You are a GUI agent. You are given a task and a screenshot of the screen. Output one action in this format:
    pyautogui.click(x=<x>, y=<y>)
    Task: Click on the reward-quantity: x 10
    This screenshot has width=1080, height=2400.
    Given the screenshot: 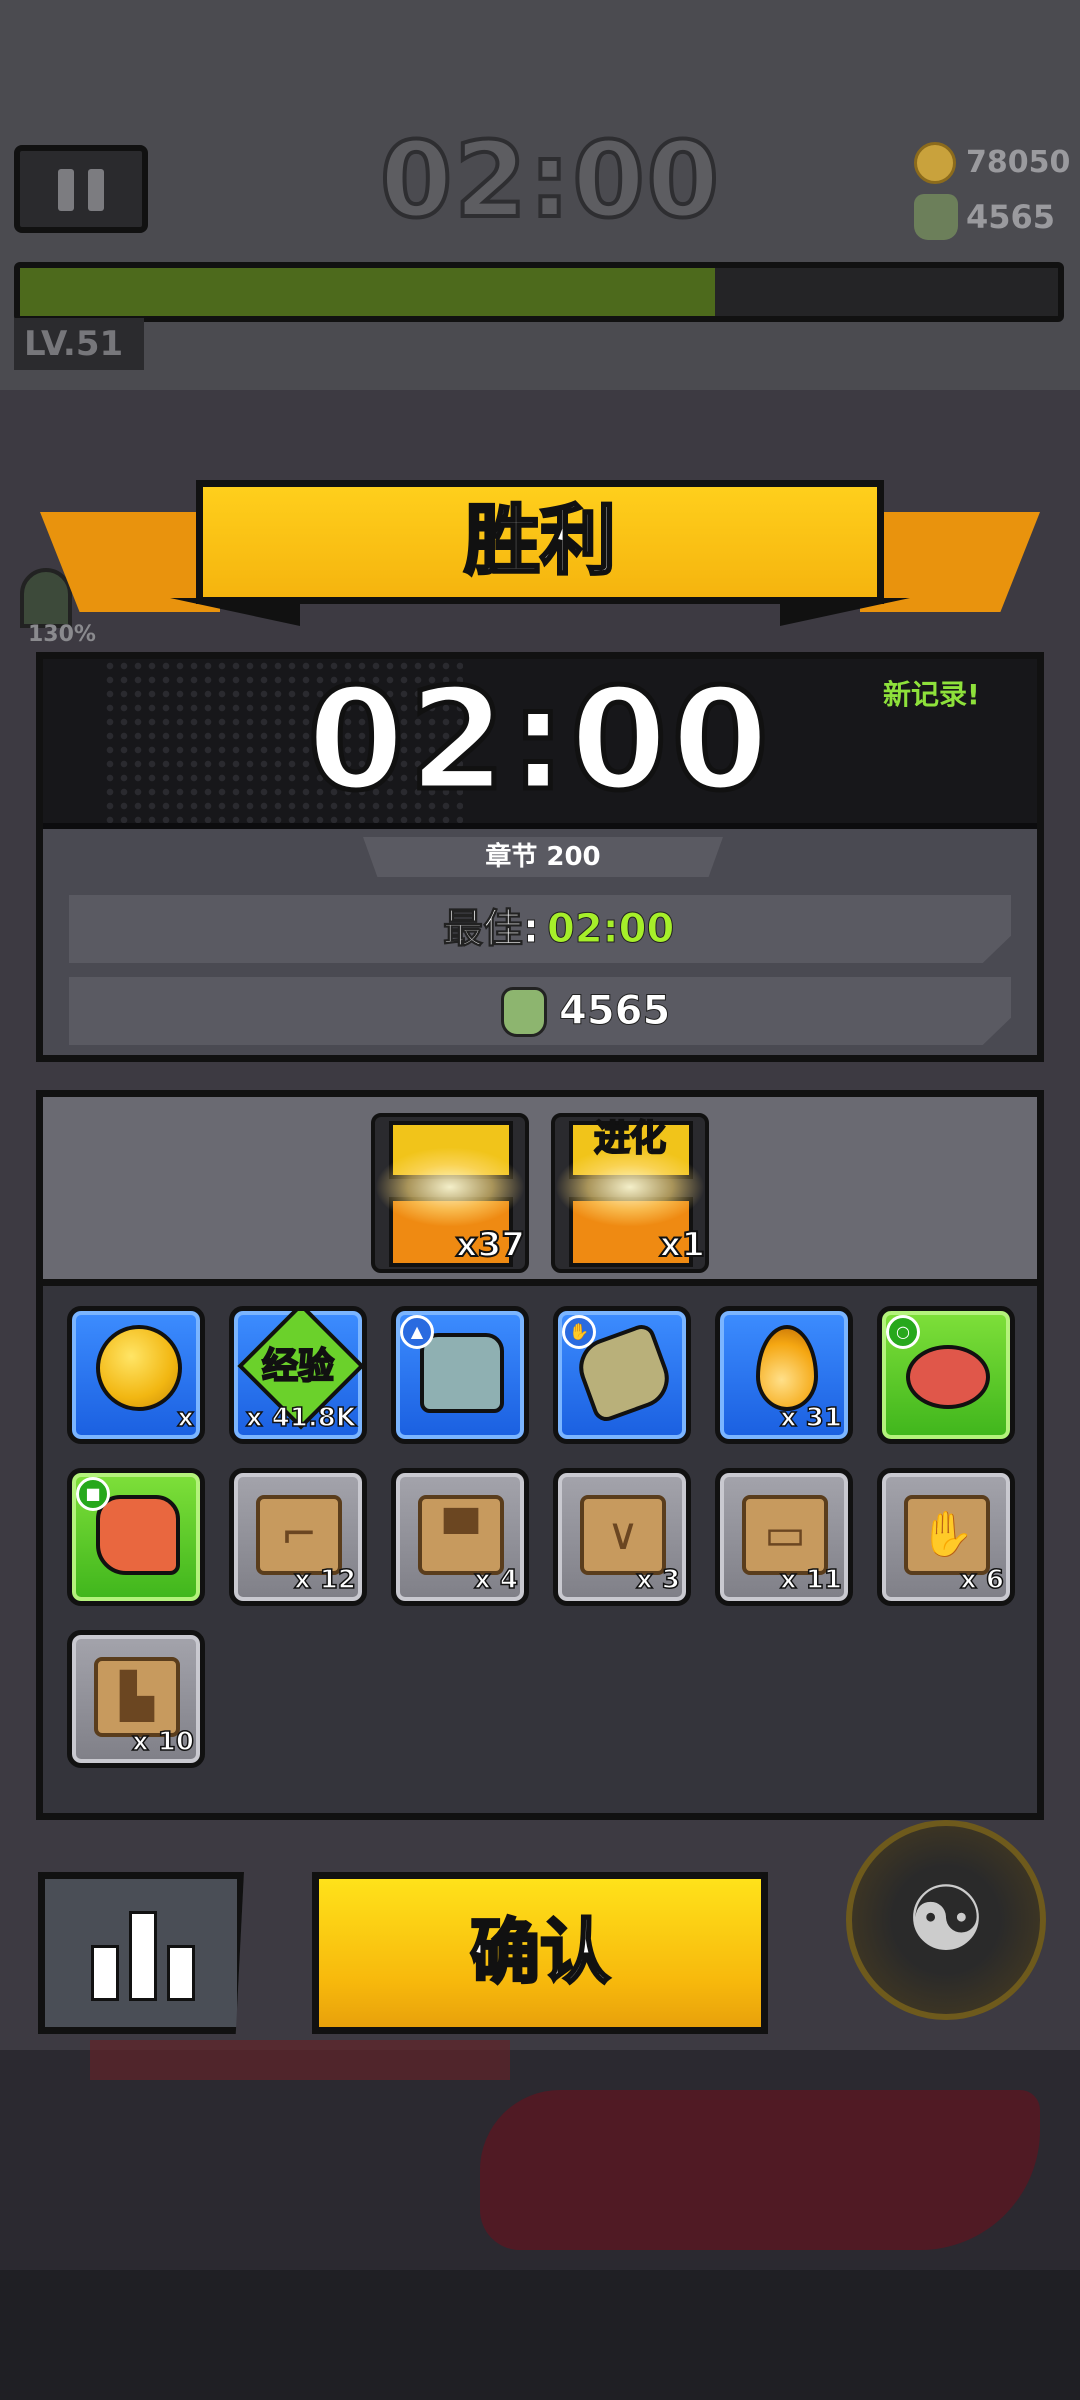 What is the action you would take?
    pyautogui.click(x=163, y=1742)
    